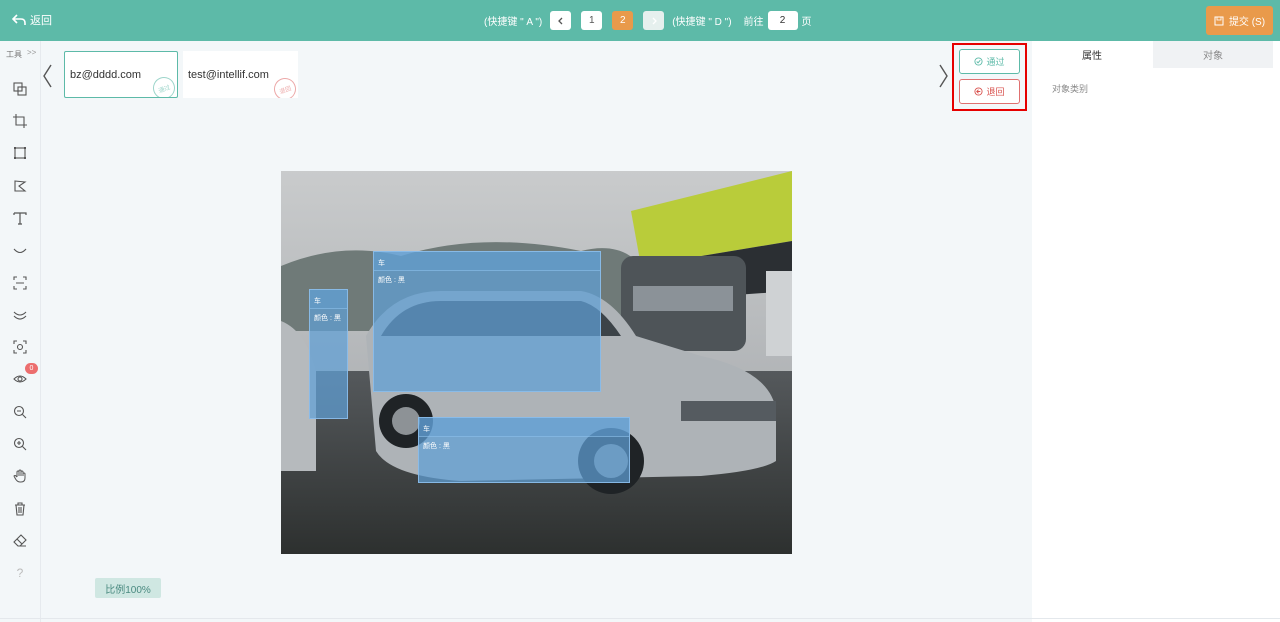 This screenshot has height=622, width=1280. Describe the element at coordinates (753, 22) in the screenshot. I see `goto-label: 前往` at that location.